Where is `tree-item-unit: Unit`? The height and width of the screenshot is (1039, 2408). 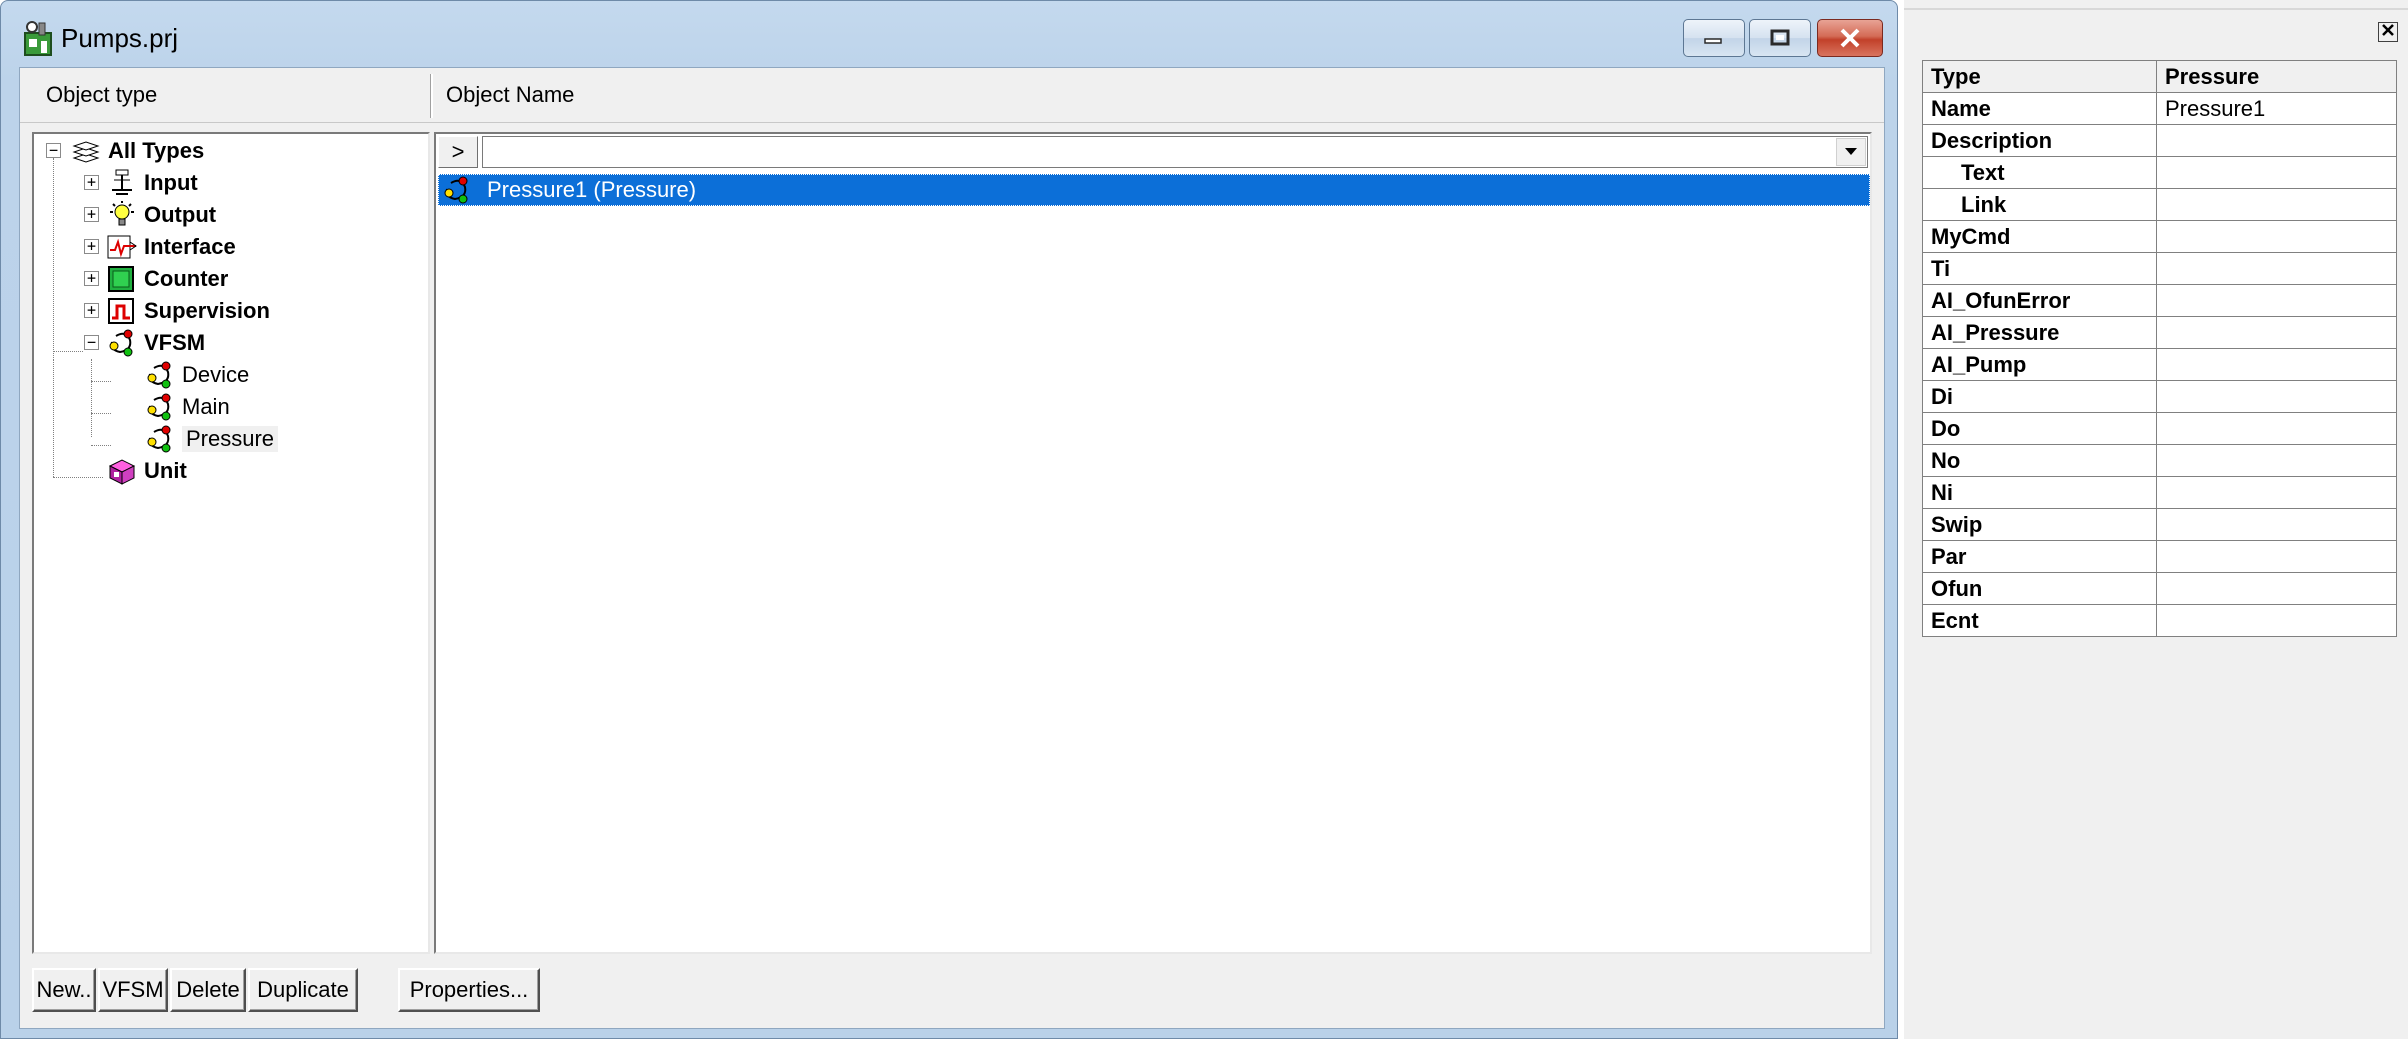
tree-item-unit: Unit is located at coordinates (146, 471).